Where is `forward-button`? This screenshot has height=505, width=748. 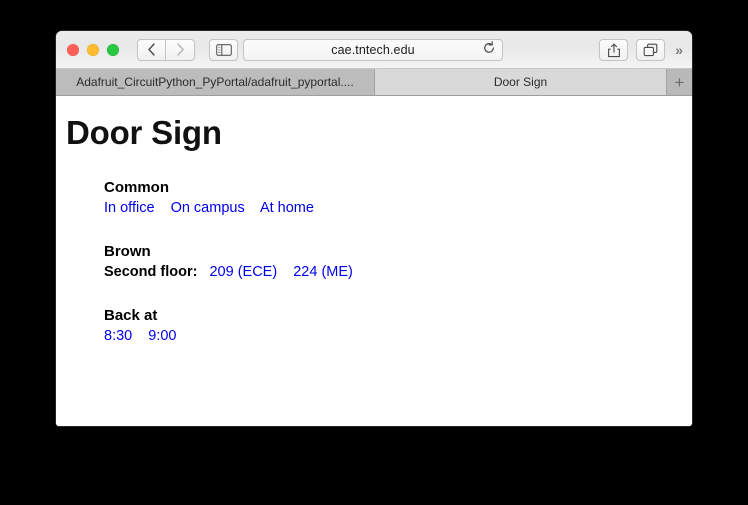
forward-button is located at coordinates (180, 49).